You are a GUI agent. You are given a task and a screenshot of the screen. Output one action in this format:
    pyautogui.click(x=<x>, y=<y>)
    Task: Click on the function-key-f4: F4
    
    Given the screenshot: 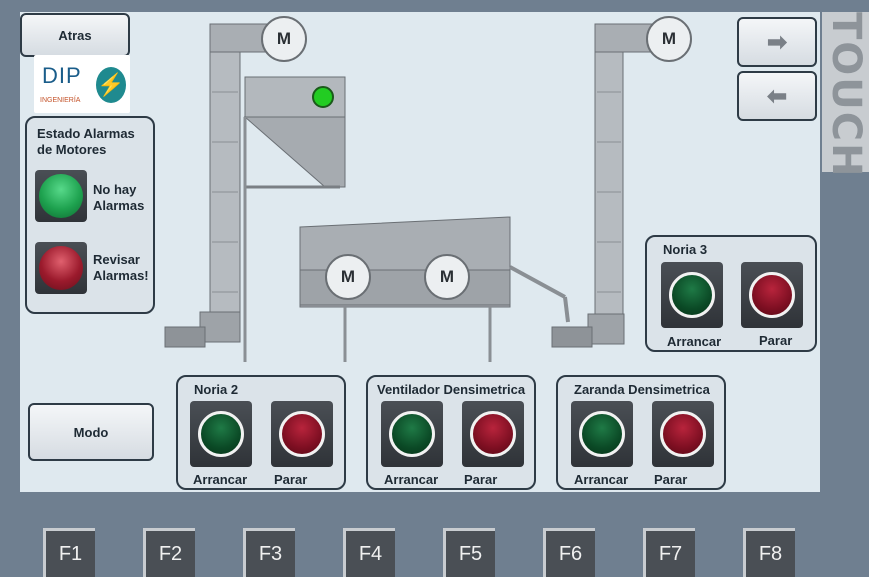 What is the action you would take?
    pyautogui.click(x=369, y=552)
    